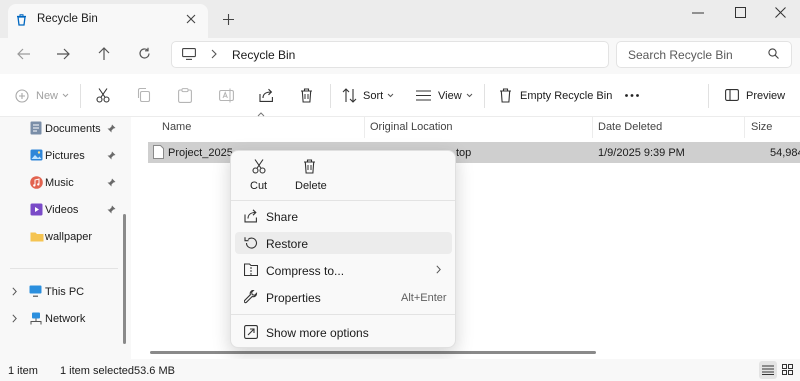 The image size is (800, 381). What do you see at coordinates (282, 217) in the screenshot?
I see `menu-share: Share` at bounding box center [282, 217].